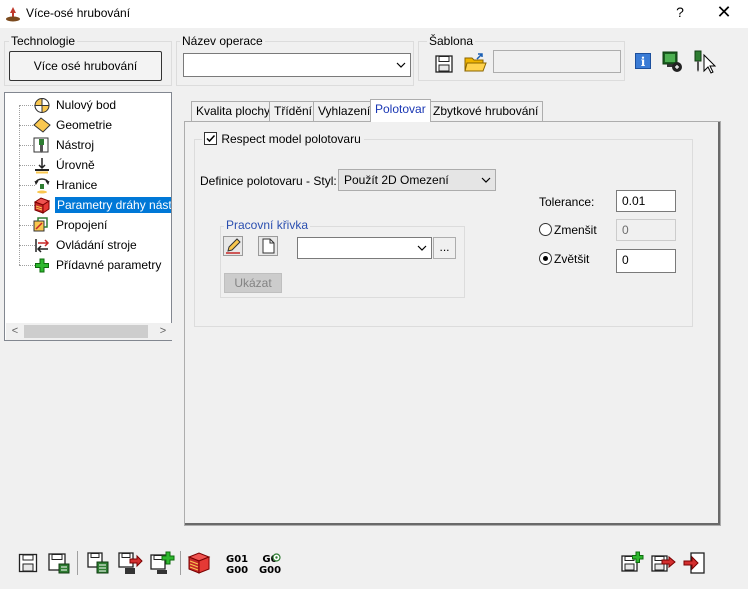  What do you see at coordinates (364, 248) in the screenshot?
I see `krivka-dropdown` at bounding box center [364, 248].